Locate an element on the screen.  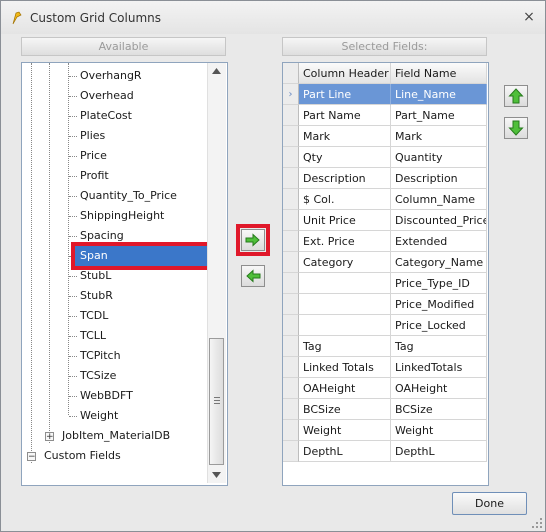
field-name-cell: Category_Name is located at coordinates (439, 262).